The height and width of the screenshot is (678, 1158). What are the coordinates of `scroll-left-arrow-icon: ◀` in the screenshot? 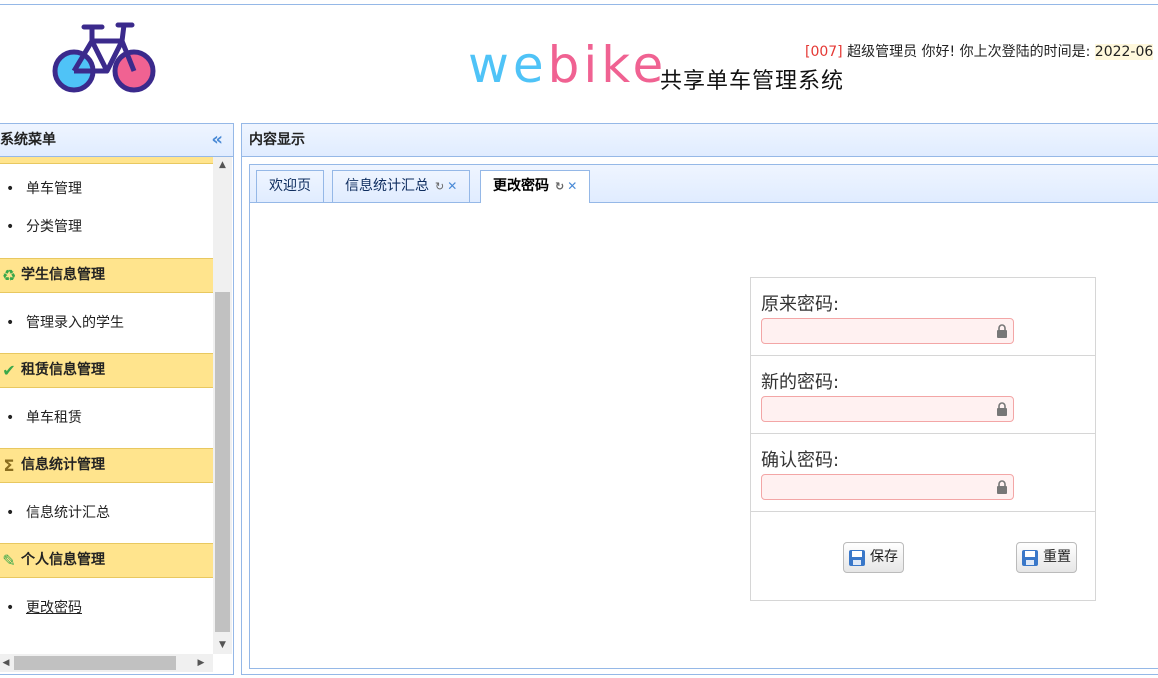 It's located at (6, 663).